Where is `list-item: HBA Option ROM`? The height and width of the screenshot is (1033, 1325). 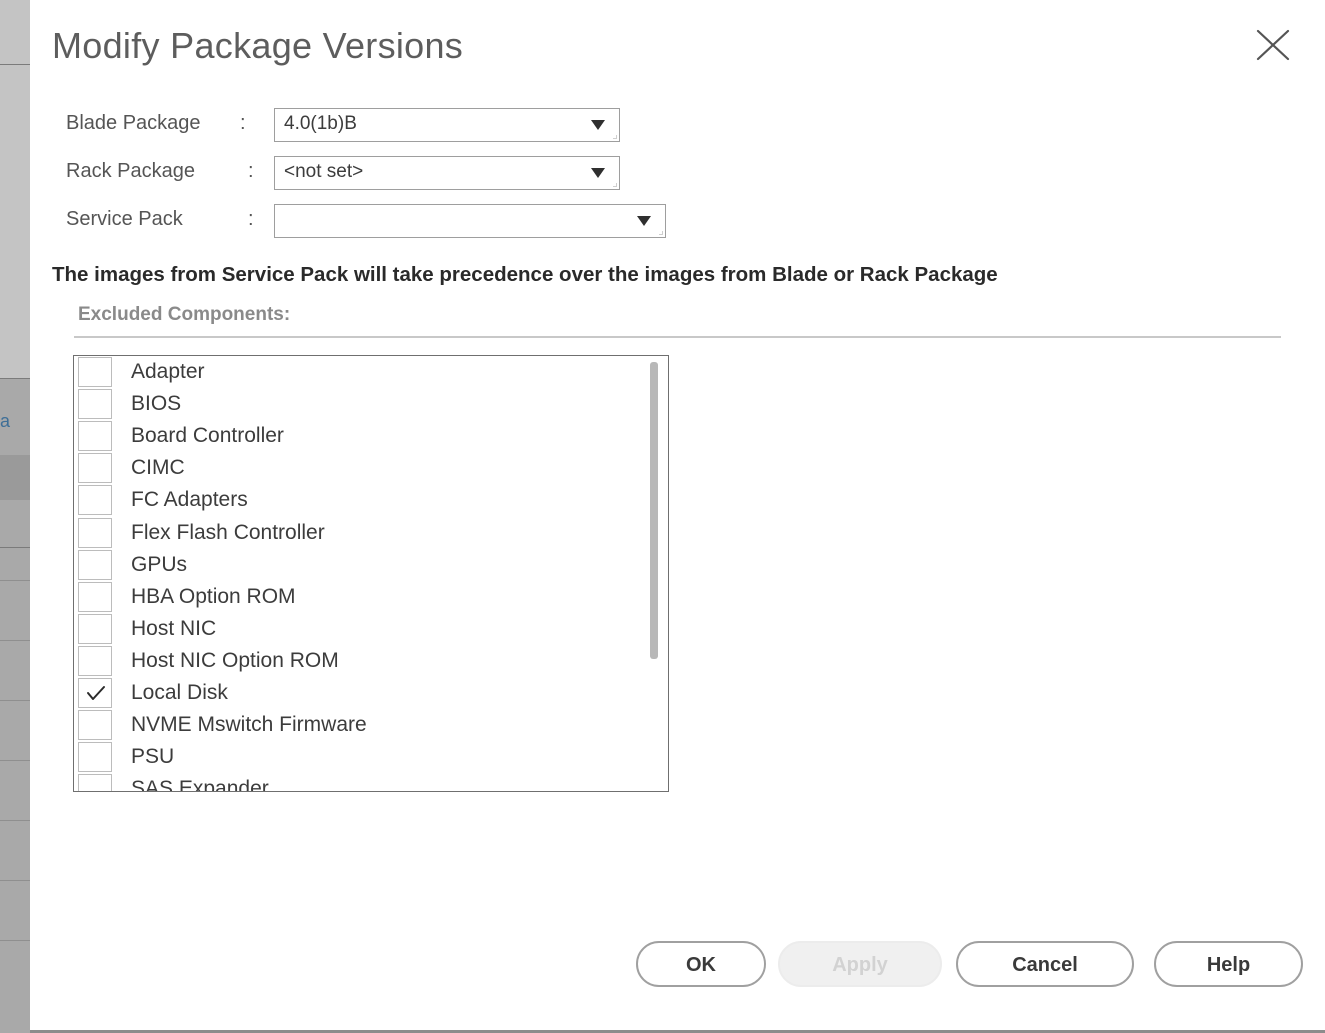
list-item: HBA Option ROM is located at coordinates (359, 597).